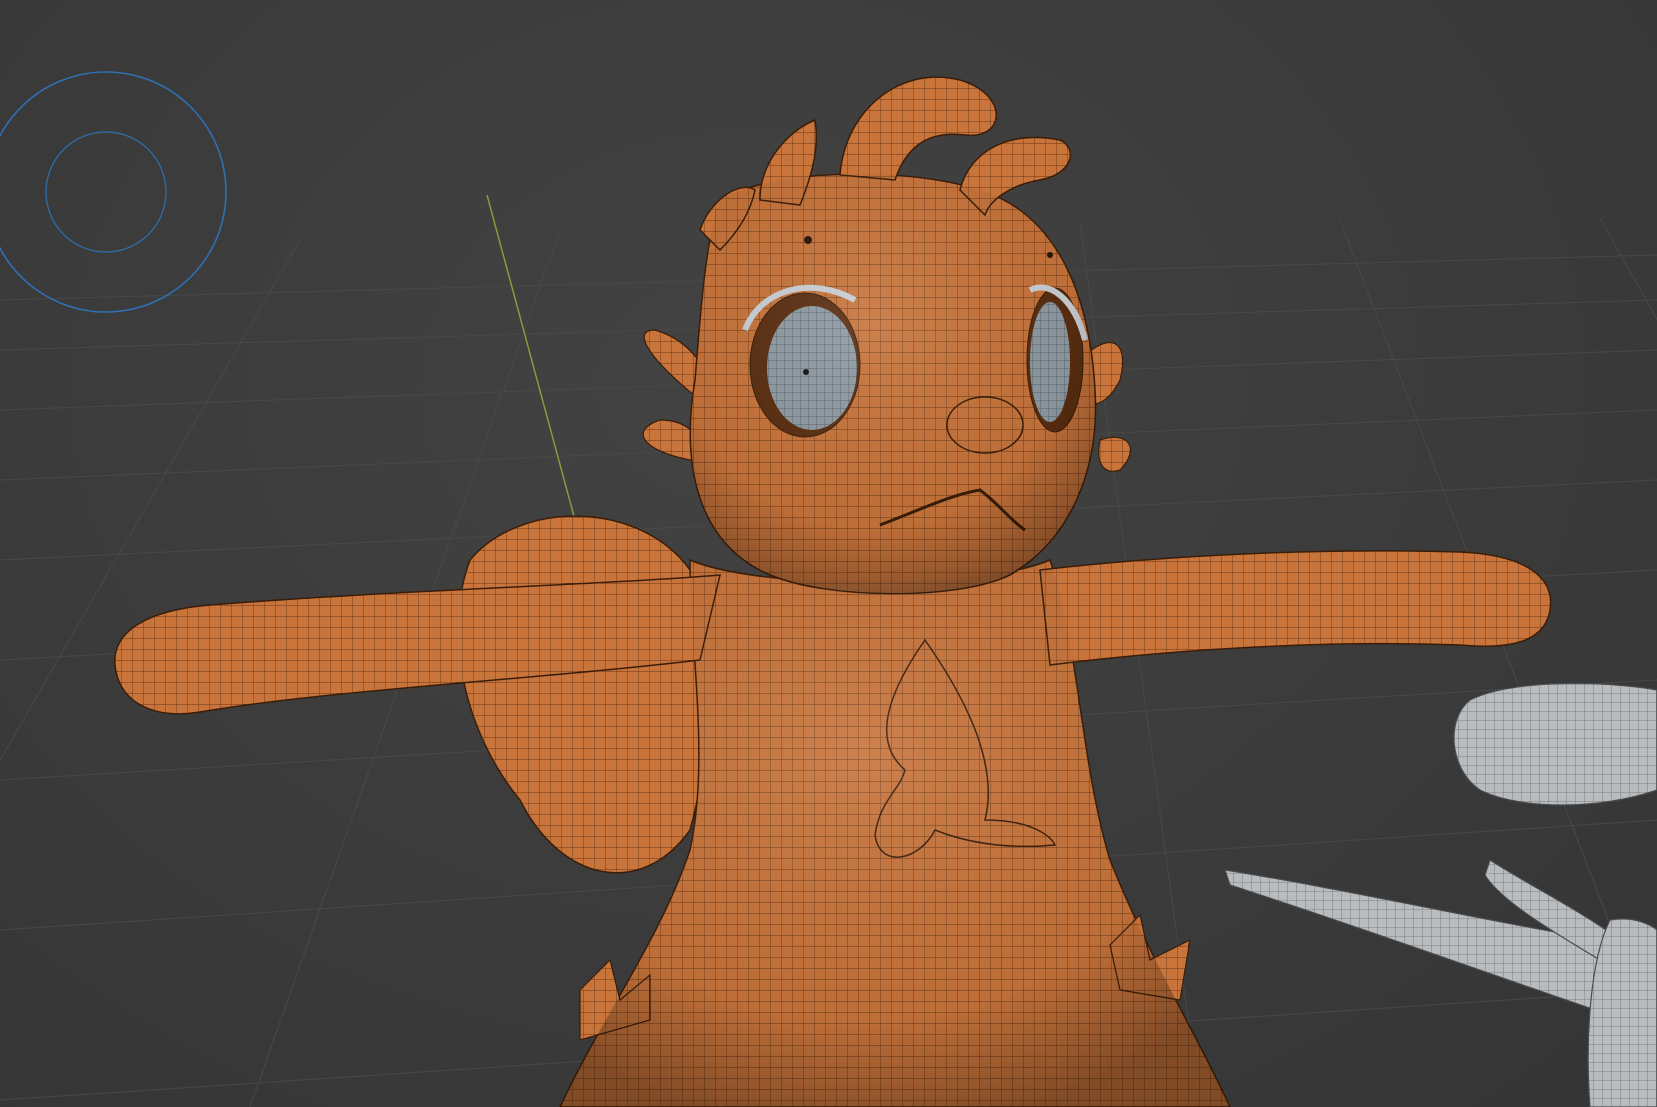 The height and width of the screenshot is (1107, 1657). What do you see at coordinates (113, 192) in the screenshot?
I see `orbit-ring-icon` at bounding box center [113, 192].